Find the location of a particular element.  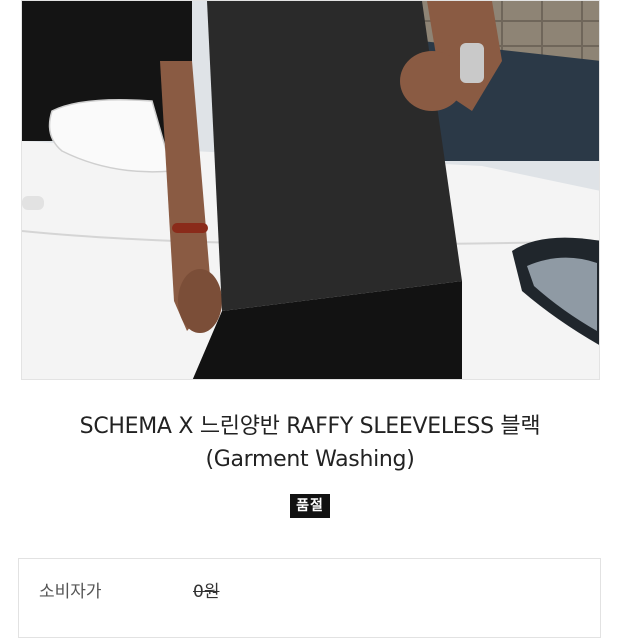

consumer-price-label: 소비자가 is located at coordinates (70, 592).